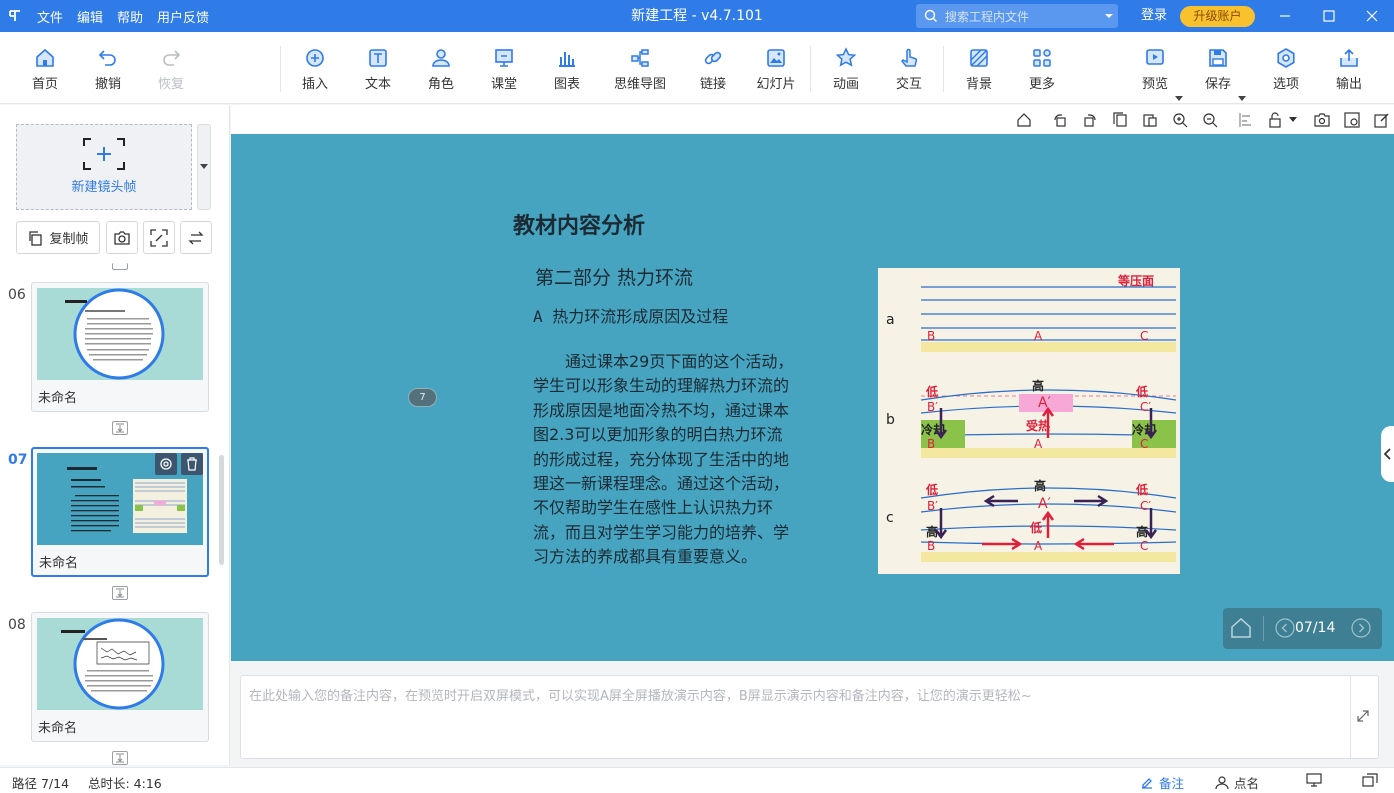 This screenshot has width=1394, height=793. I want to click on window-mode-icon, so click(1370, 780).